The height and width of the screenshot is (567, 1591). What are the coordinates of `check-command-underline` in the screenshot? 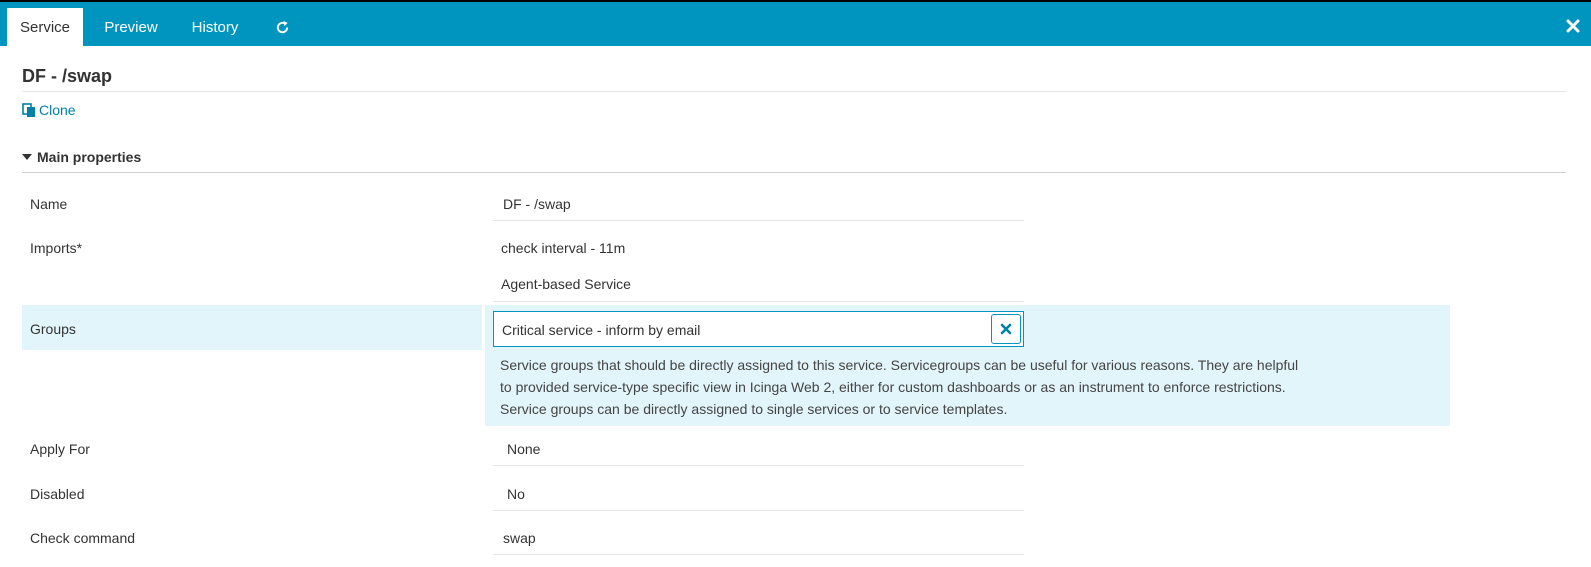 It's located at (758, 554).